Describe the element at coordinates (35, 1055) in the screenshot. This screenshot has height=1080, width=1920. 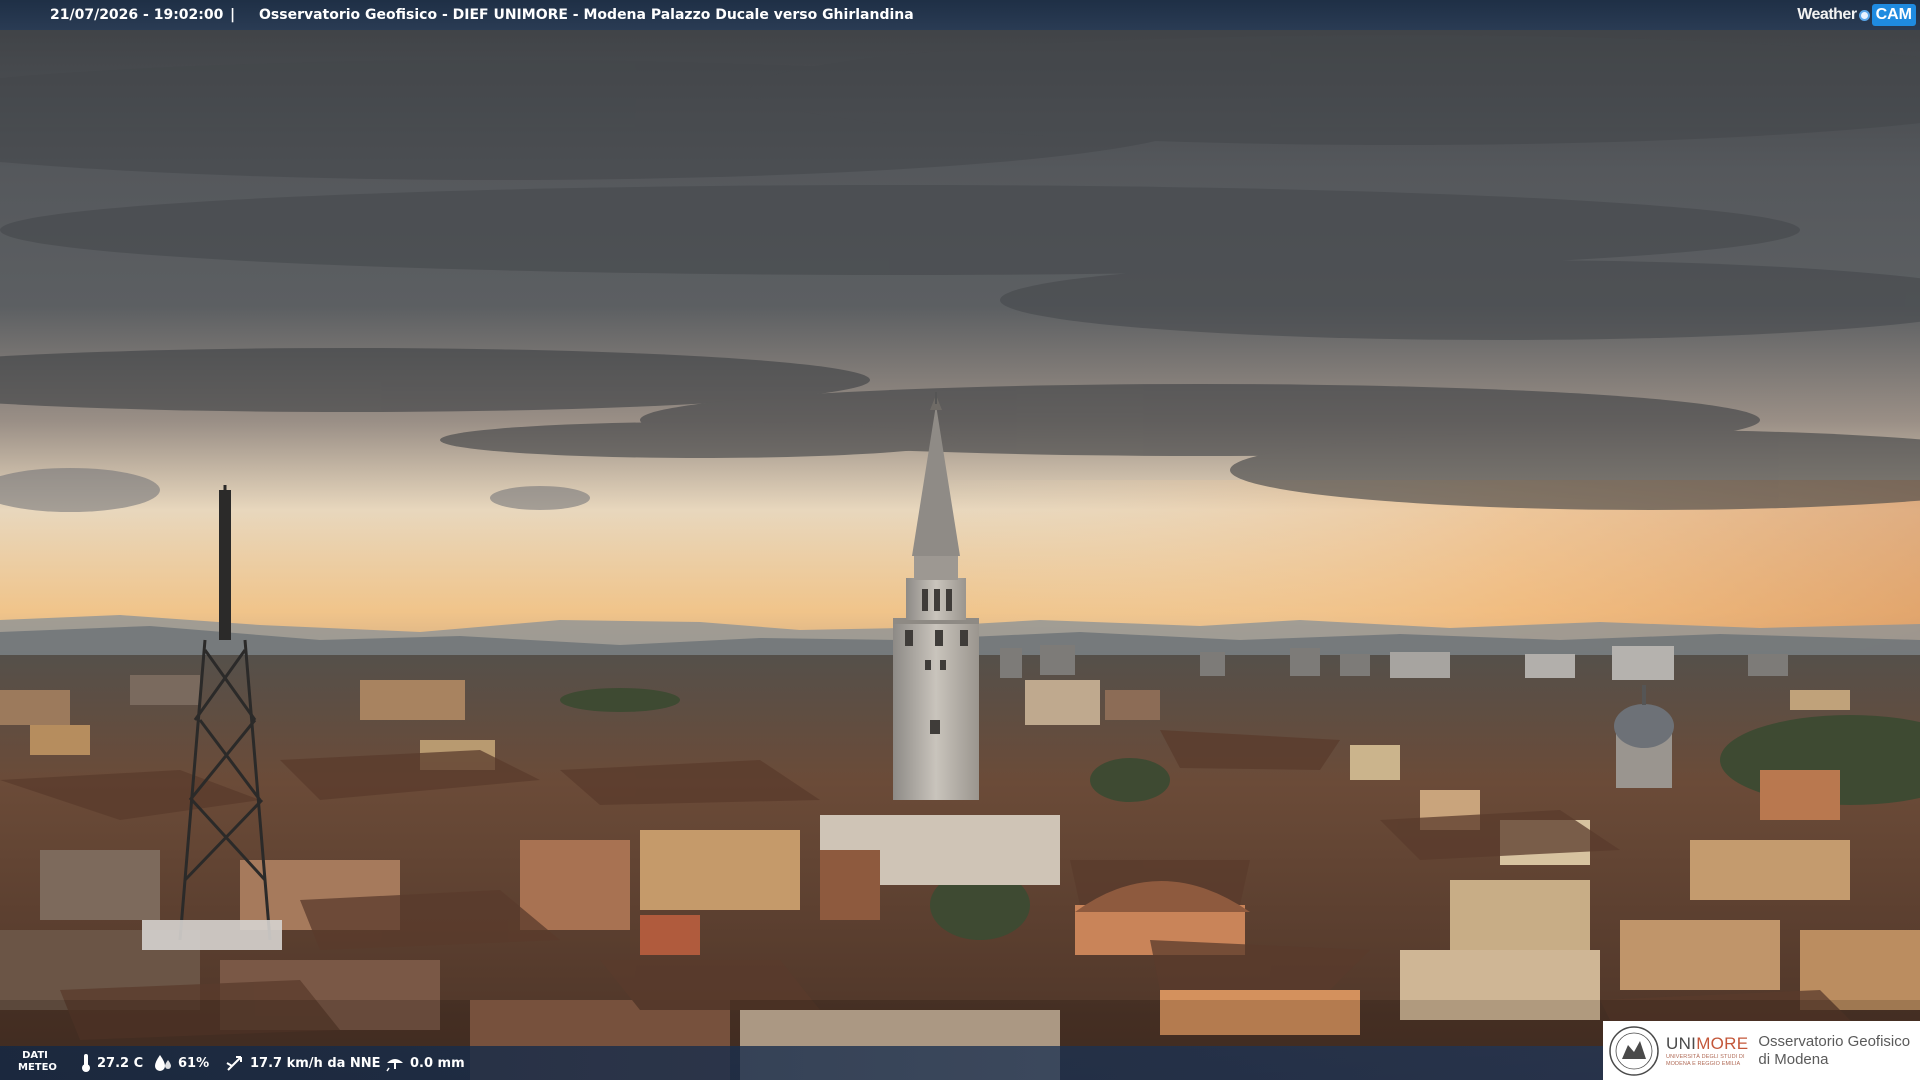
I see `meteo-label-line1: DATI` at that location.